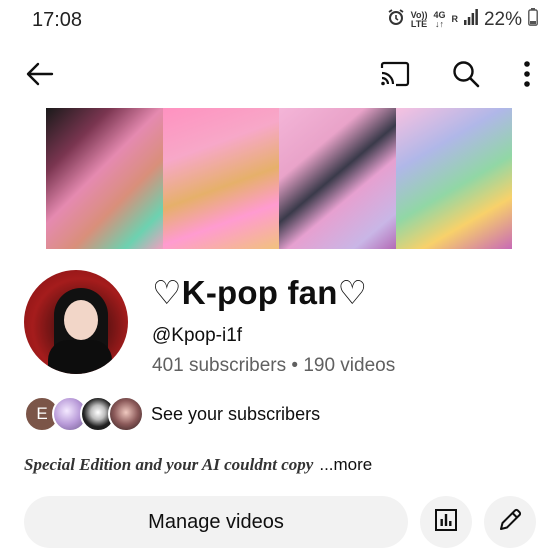  I want to click on alarm-icon, so click(396, 19).